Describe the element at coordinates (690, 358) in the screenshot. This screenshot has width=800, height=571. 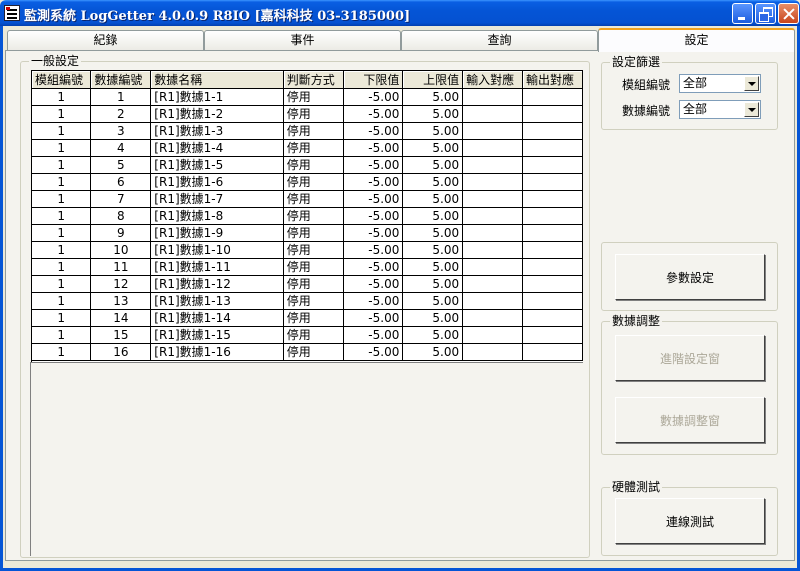
I see `advanced-settings-button: 進階設定窗` at that location.